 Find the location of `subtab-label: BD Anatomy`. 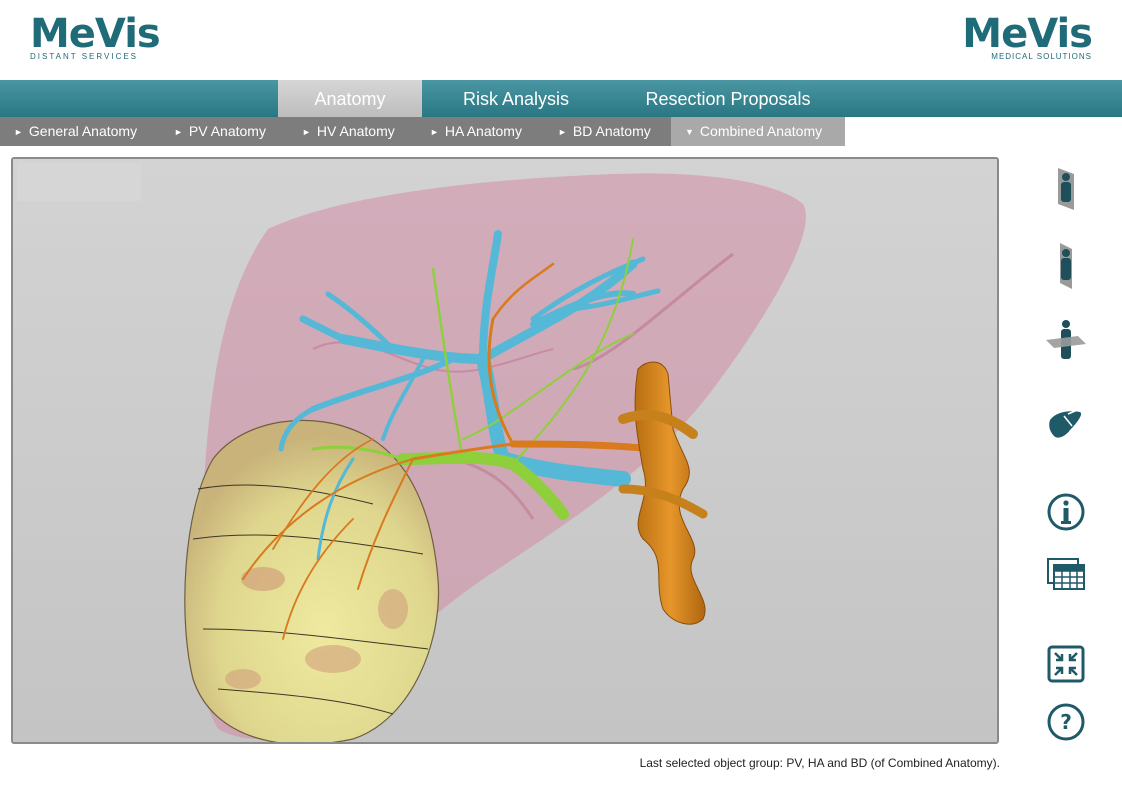

subtab-label: BD Anatomy is located at coordinates (611, 131).